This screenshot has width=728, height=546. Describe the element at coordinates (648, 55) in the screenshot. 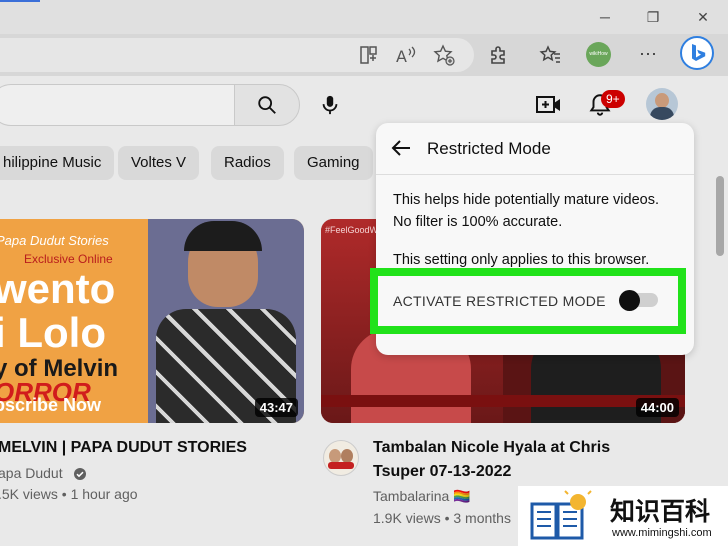

I see `more-icon: ···` at that location.